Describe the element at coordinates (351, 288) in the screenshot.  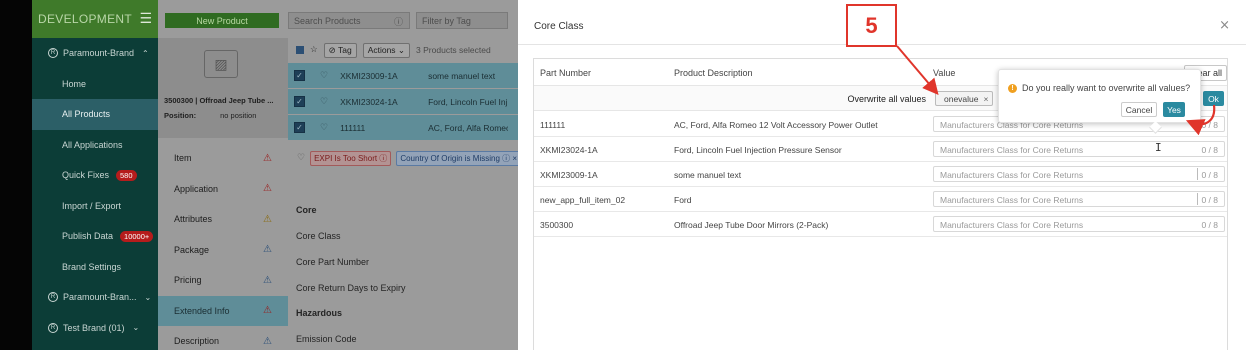
I see `field-label: Core Return Days to Expiry` at that location.